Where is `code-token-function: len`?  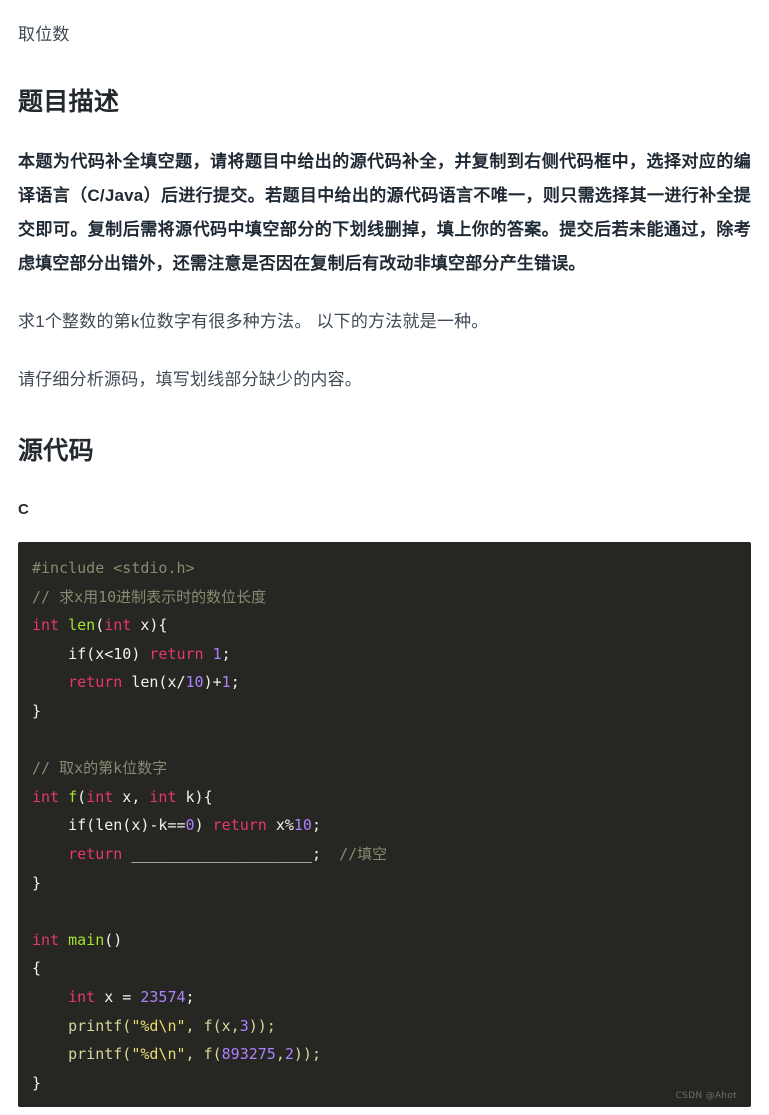
code-token-function: len is located at coordinates (82, 625).